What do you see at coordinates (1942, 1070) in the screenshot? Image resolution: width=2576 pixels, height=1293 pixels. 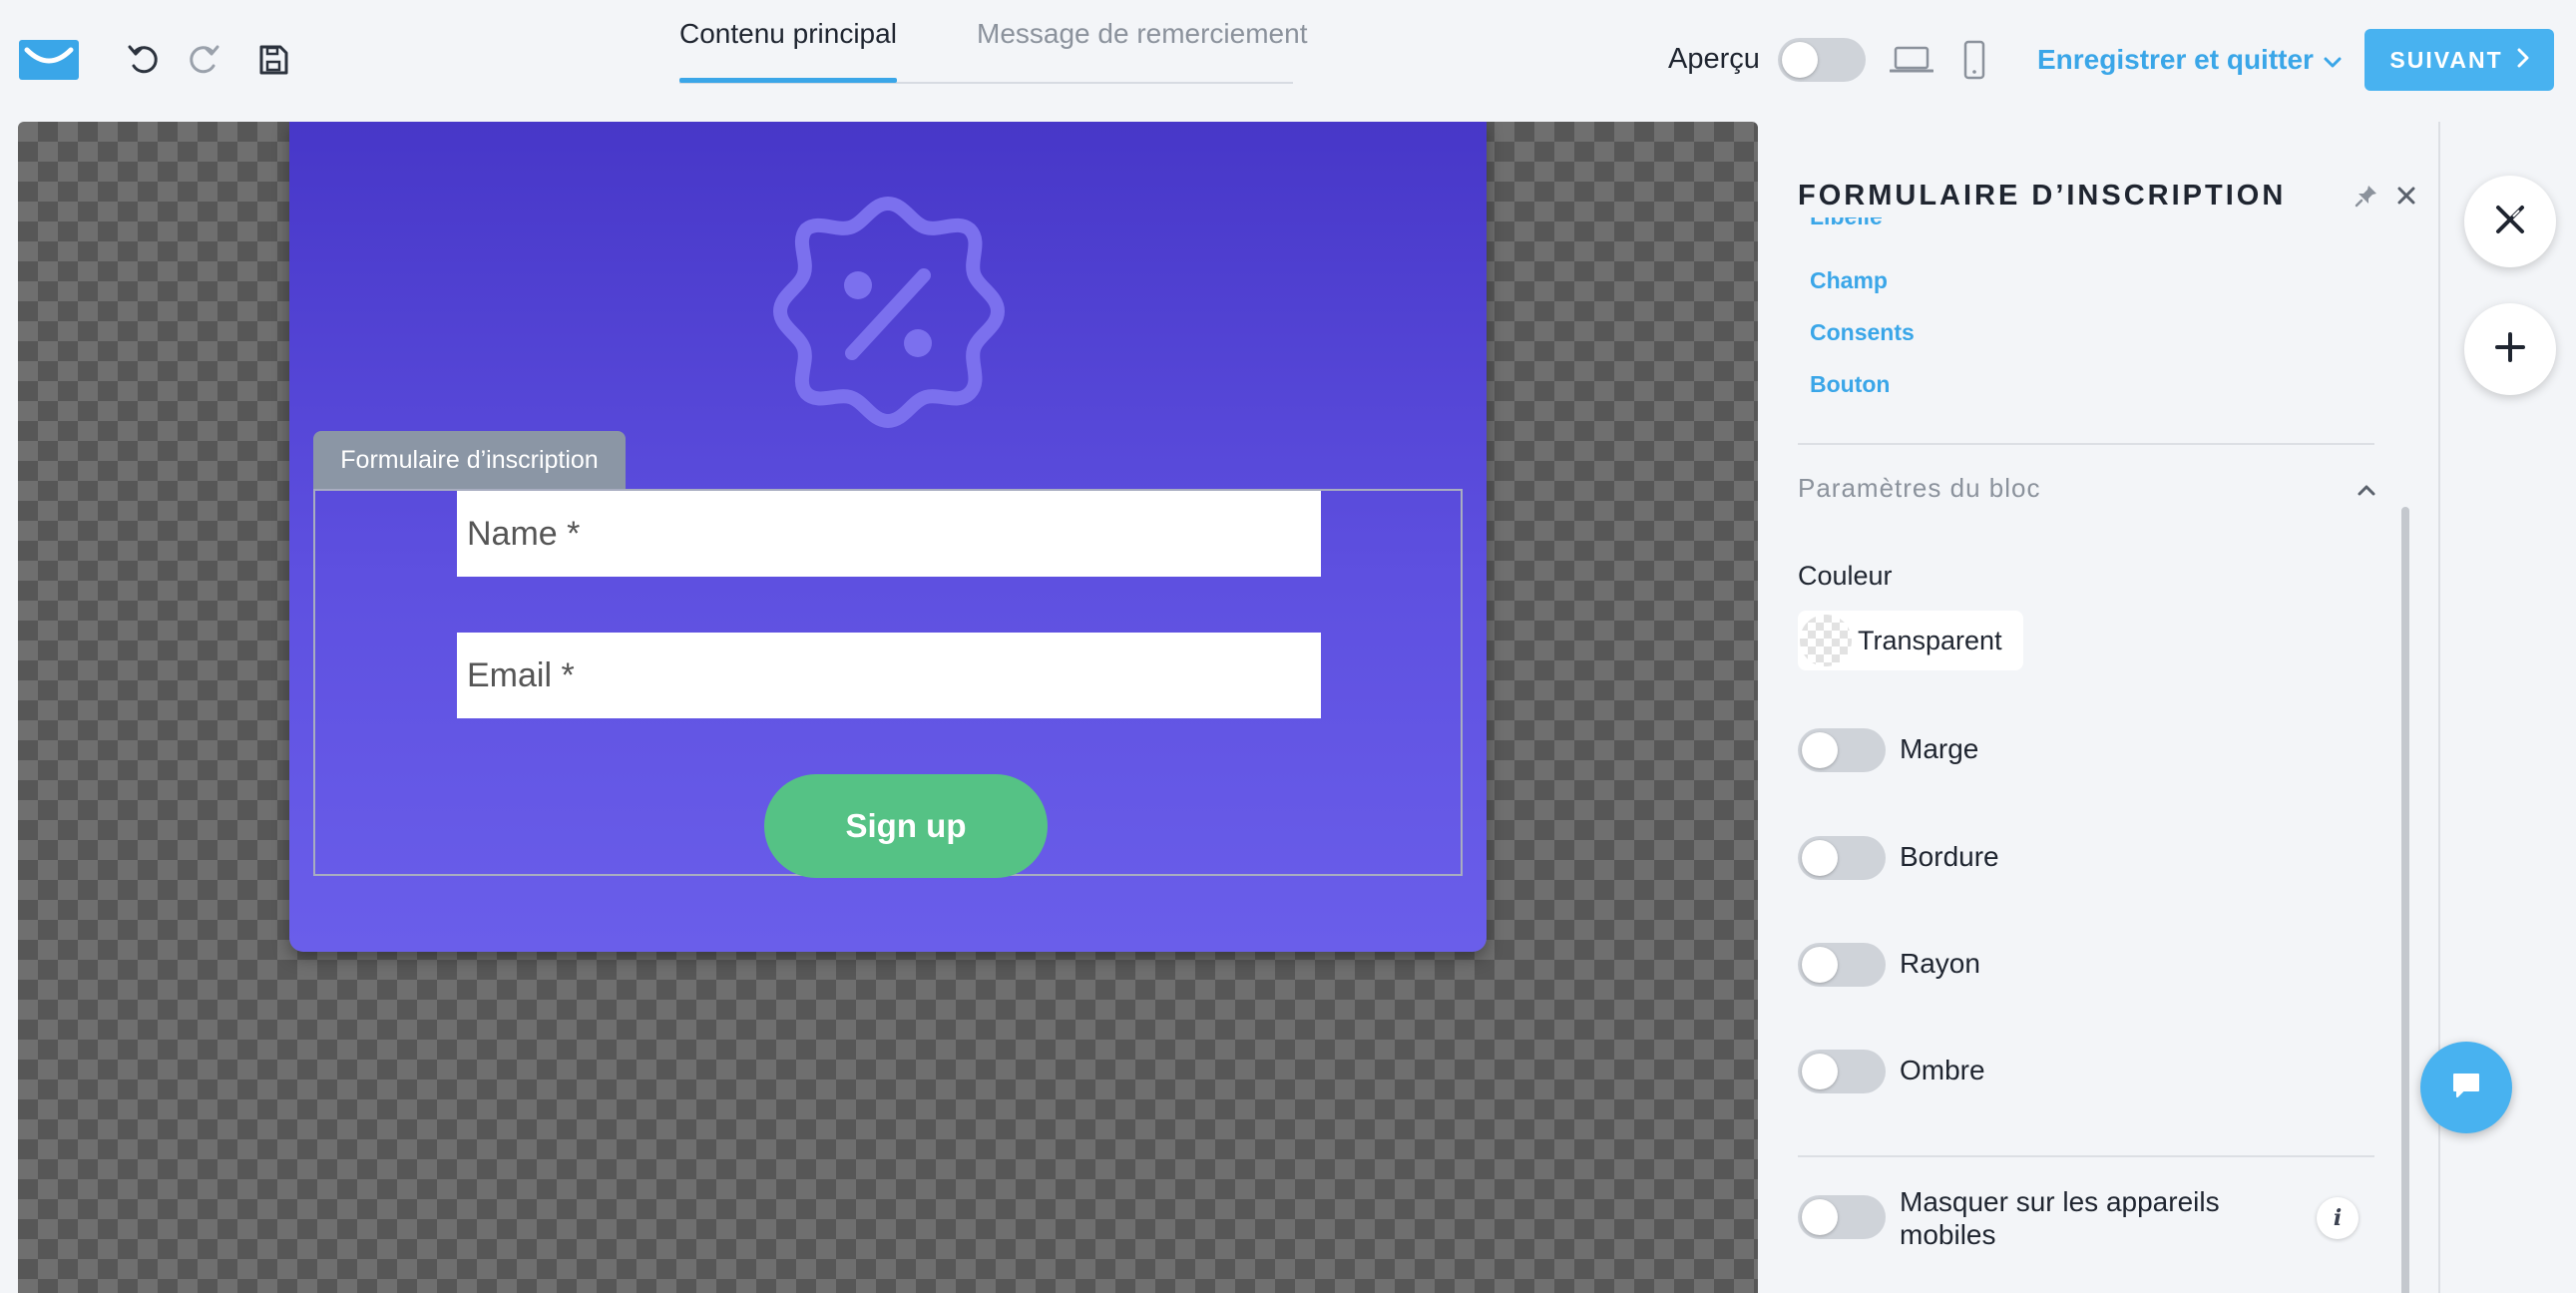 I see `shadow-label: Ombre` at bounding box center [1942, 1070].